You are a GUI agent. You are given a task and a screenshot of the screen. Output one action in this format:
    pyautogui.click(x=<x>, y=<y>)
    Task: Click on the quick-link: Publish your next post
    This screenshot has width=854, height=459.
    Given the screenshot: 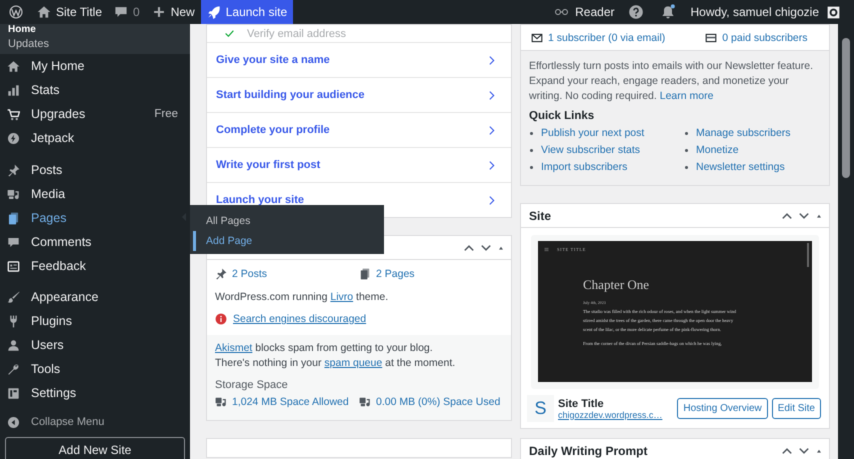 What is the action you would take?
    pyautogui.click(x=592, y=133)
    